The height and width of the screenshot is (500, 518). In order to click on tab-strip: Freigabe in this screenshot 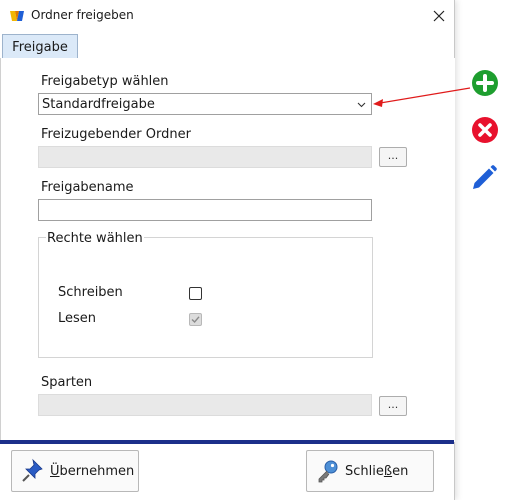, I will do `click(227, 45)`.